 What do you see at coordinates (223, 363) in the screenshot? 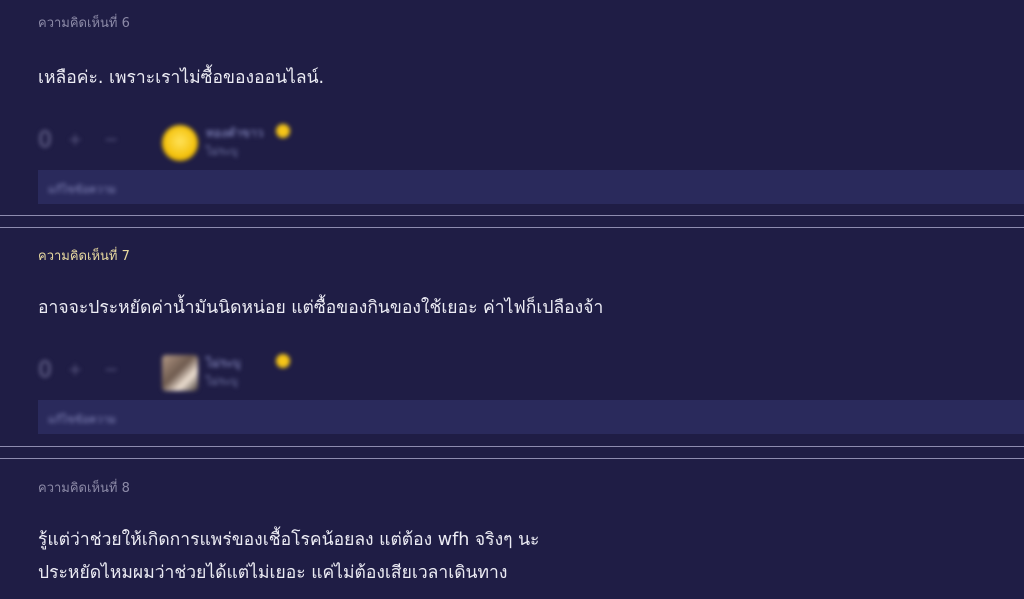
I see `user-name: ไม่ระบุ` at bounding box center [223, 363].